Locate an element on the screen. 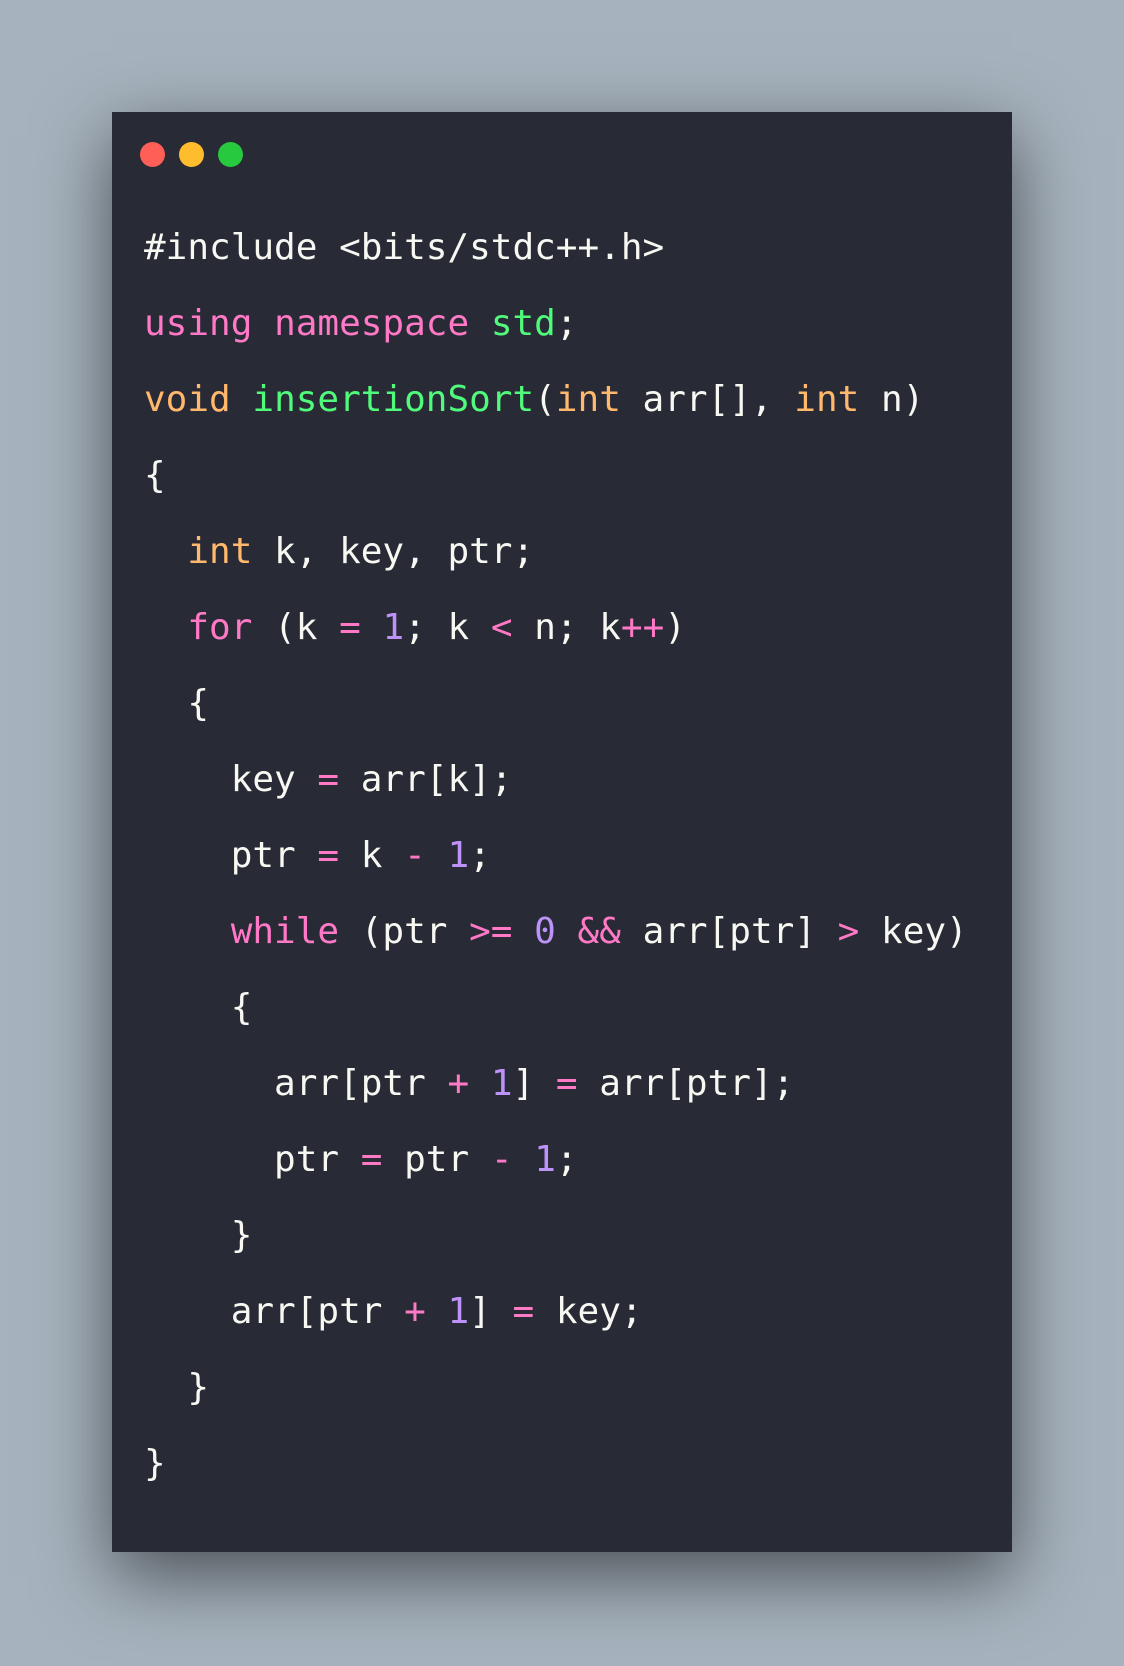 Image resolution: width=1124 pixels, height=1666 pixels. close-dot is located at coordinates (152, 154).